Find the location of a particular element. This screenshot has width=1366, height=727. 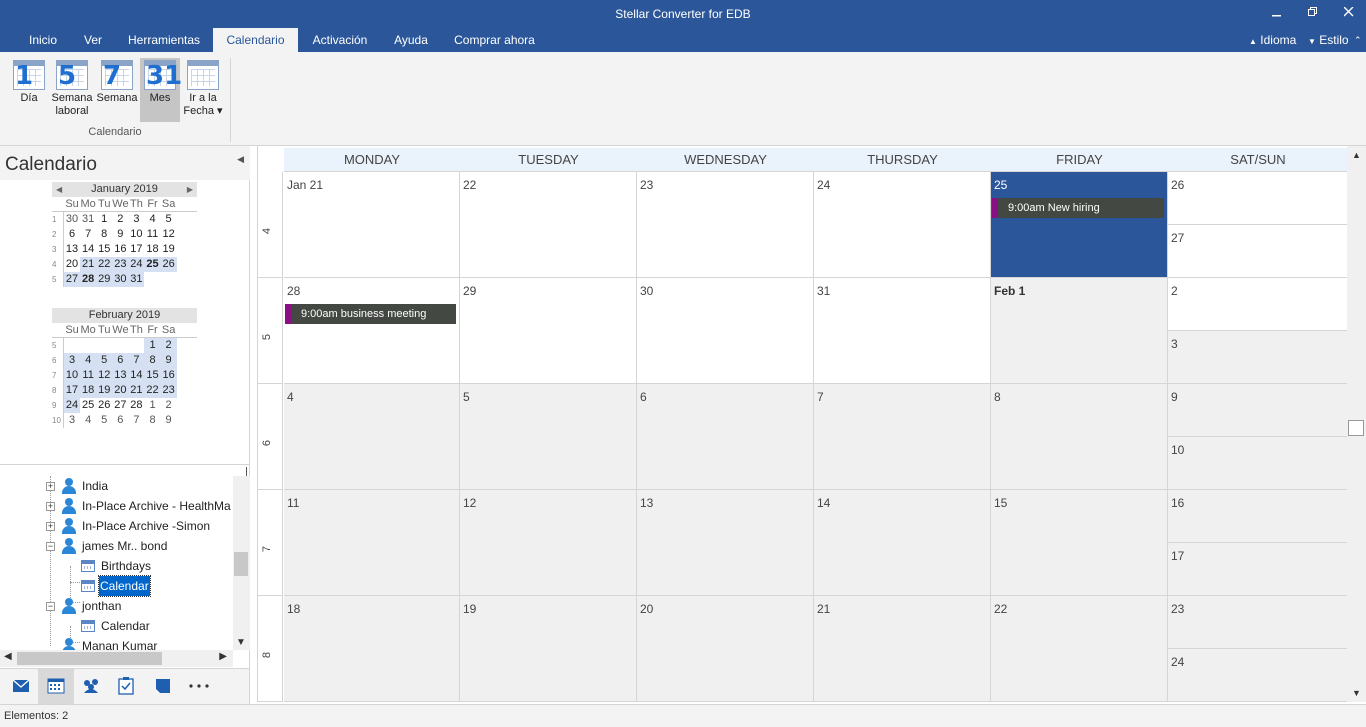

calendar-vertical-scrollbar: ▲ ▼ is located at coordinates (1356, 424).